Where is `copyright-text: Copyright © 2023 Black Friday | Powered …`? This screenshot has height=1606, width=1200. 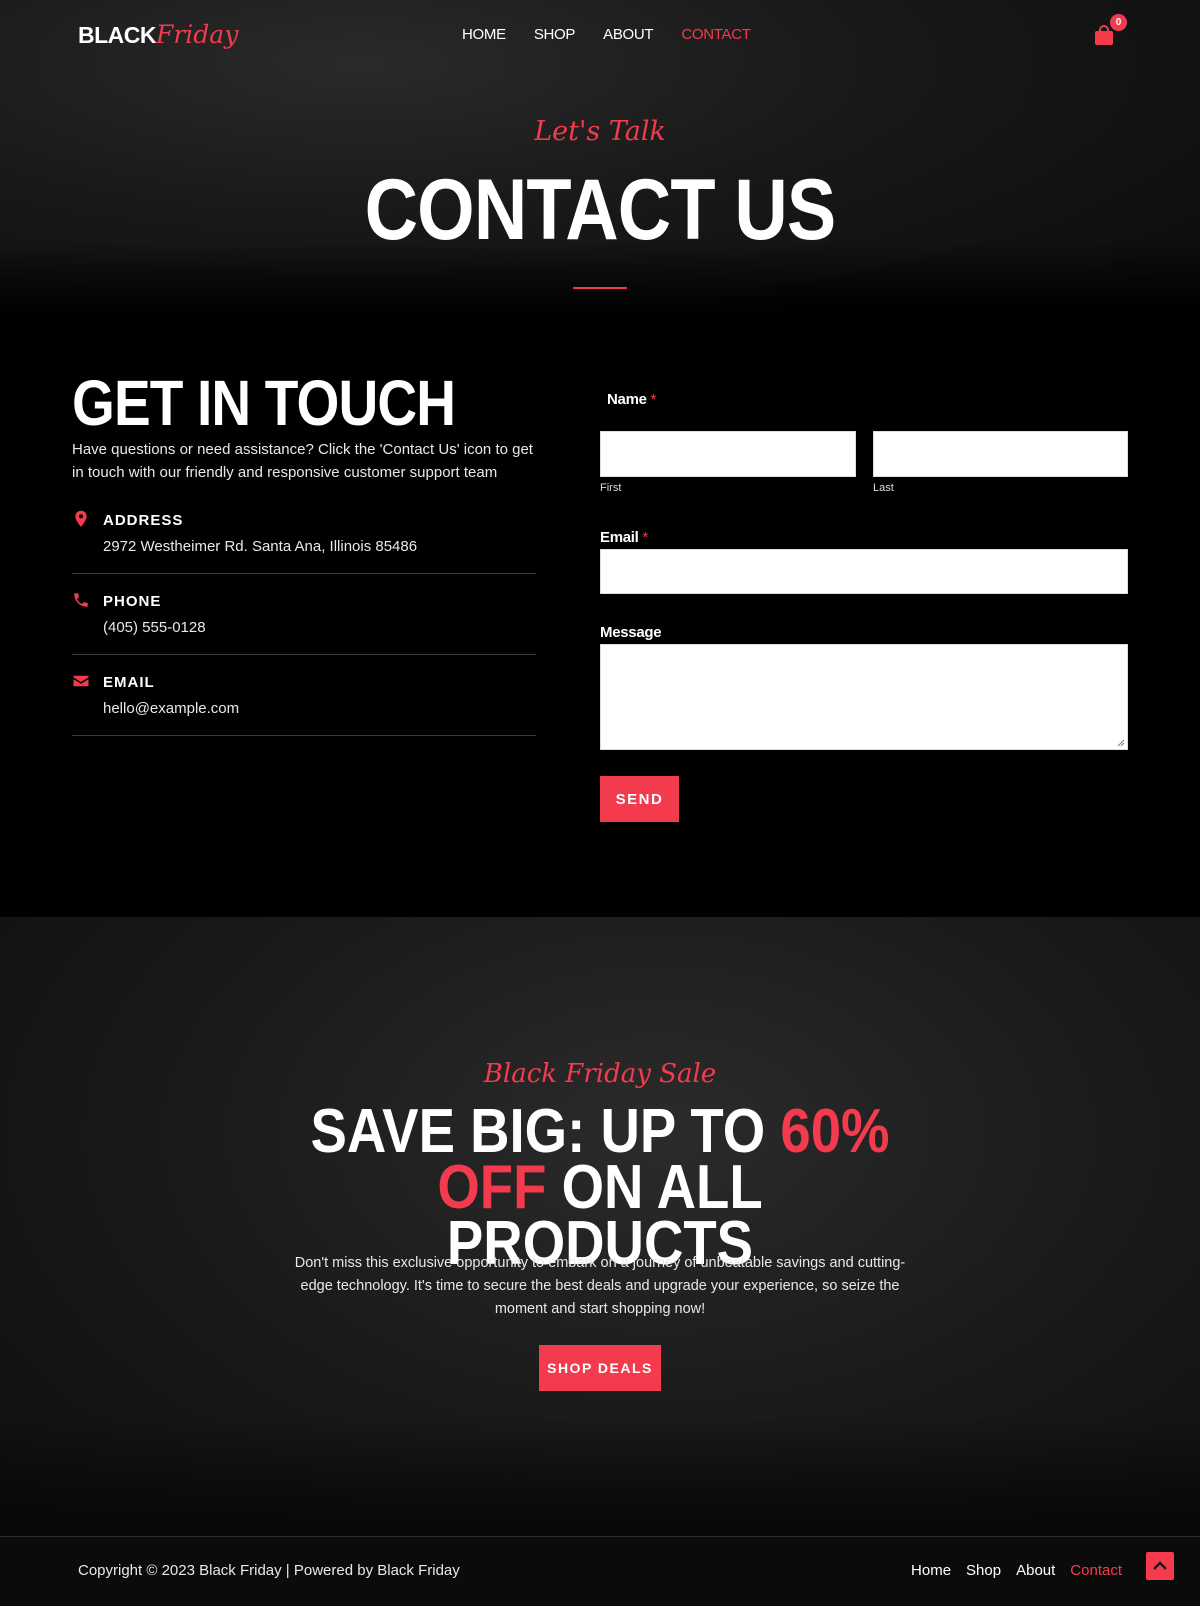 copyright-text: Copyright © 2023 Black Friday | Powered … is located at coordinates (269, 1570).